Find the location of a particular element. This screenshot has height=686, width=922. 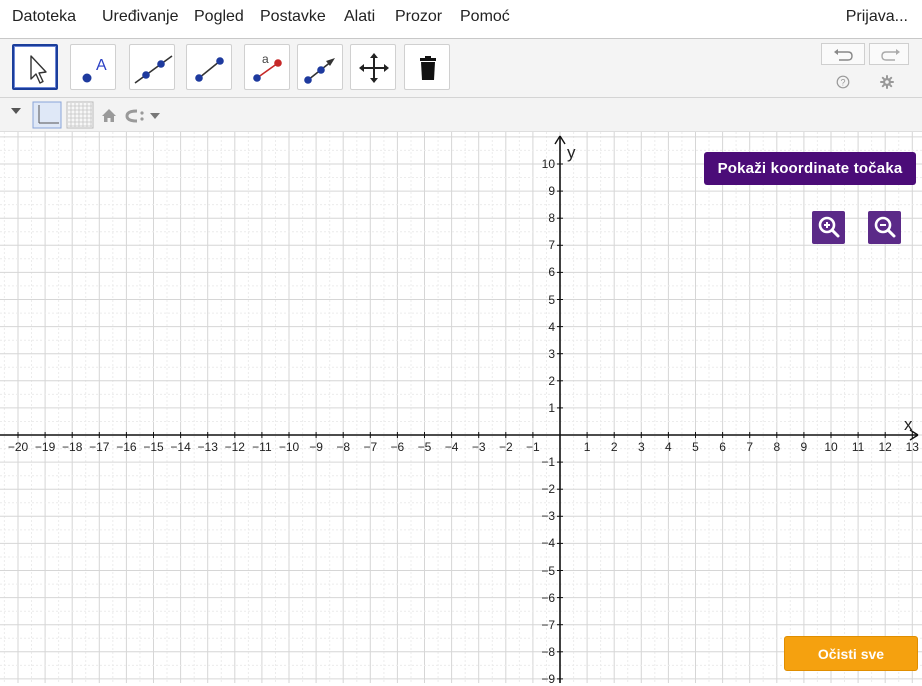

undo-icon is located at coordinates (843, 55).